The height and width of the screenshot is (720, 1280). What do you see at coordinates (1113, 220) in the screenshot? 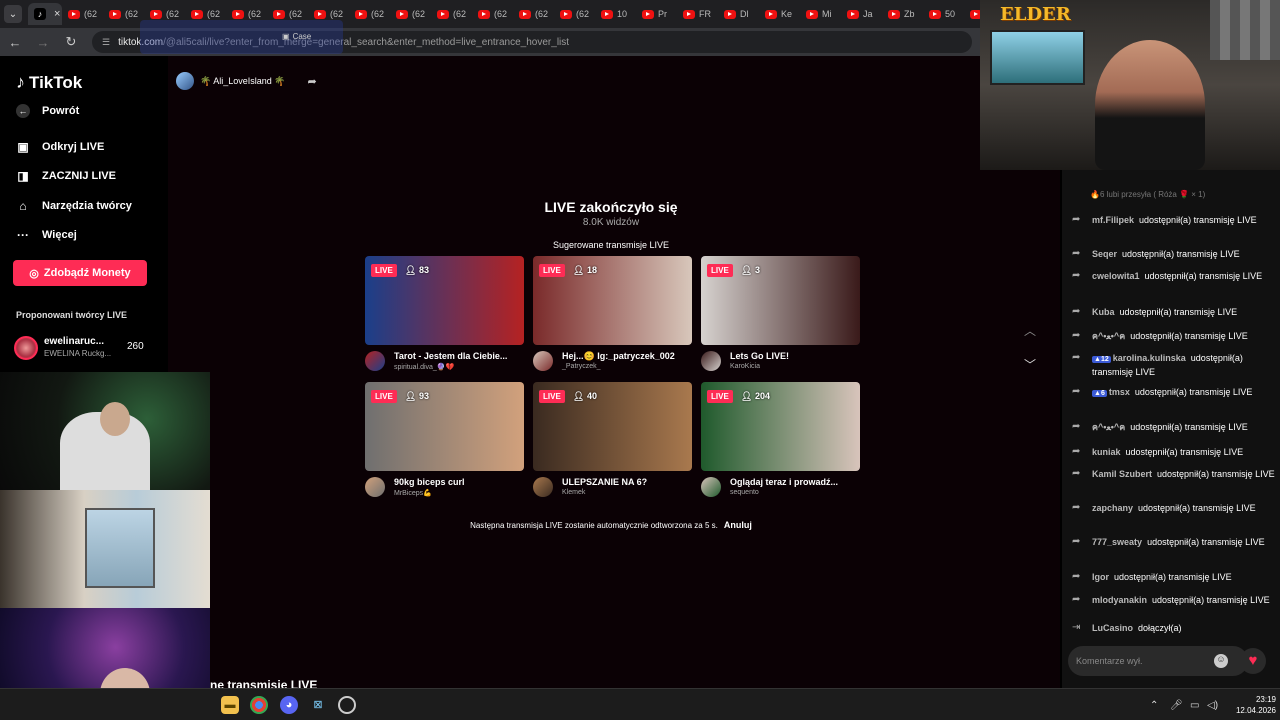
I see `chat-username: mf.Filipek` at bounding box center [1113, 220].